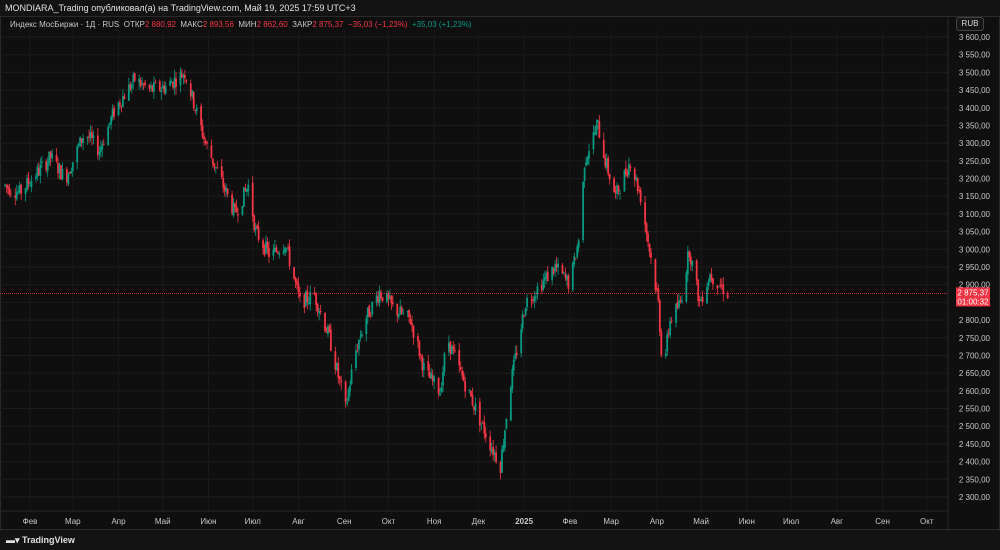 The width and height of the screenshot is (1000, 550). Describe the element at coordinates (975, 196) in the screenshot. I see `y-tick-label: 3 150,00` at that location.